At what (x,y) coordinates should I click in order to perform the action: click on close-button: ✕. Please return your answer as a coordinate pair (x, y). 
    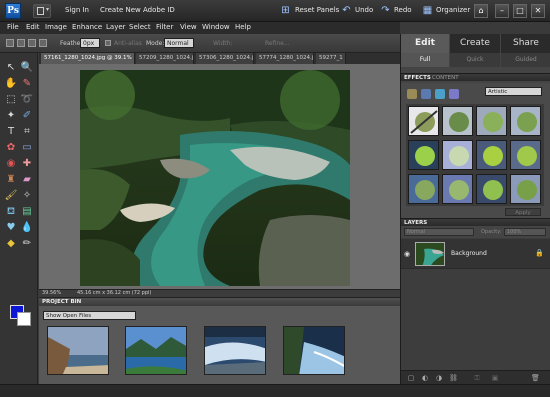
    Looking at the image, I should click on (538, 11).